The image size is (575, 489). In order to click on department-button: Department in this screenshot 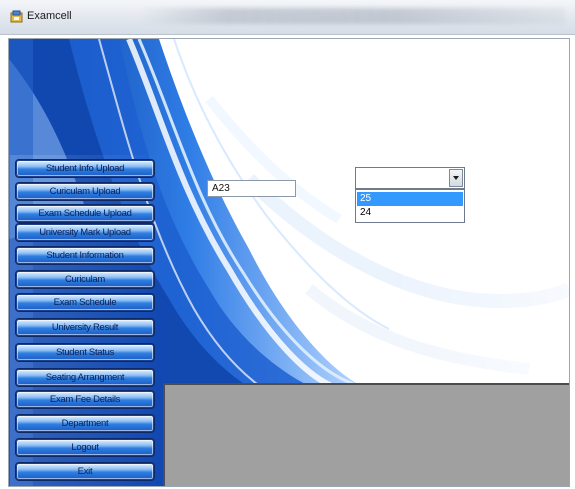, I will do `click(85, 423)`.